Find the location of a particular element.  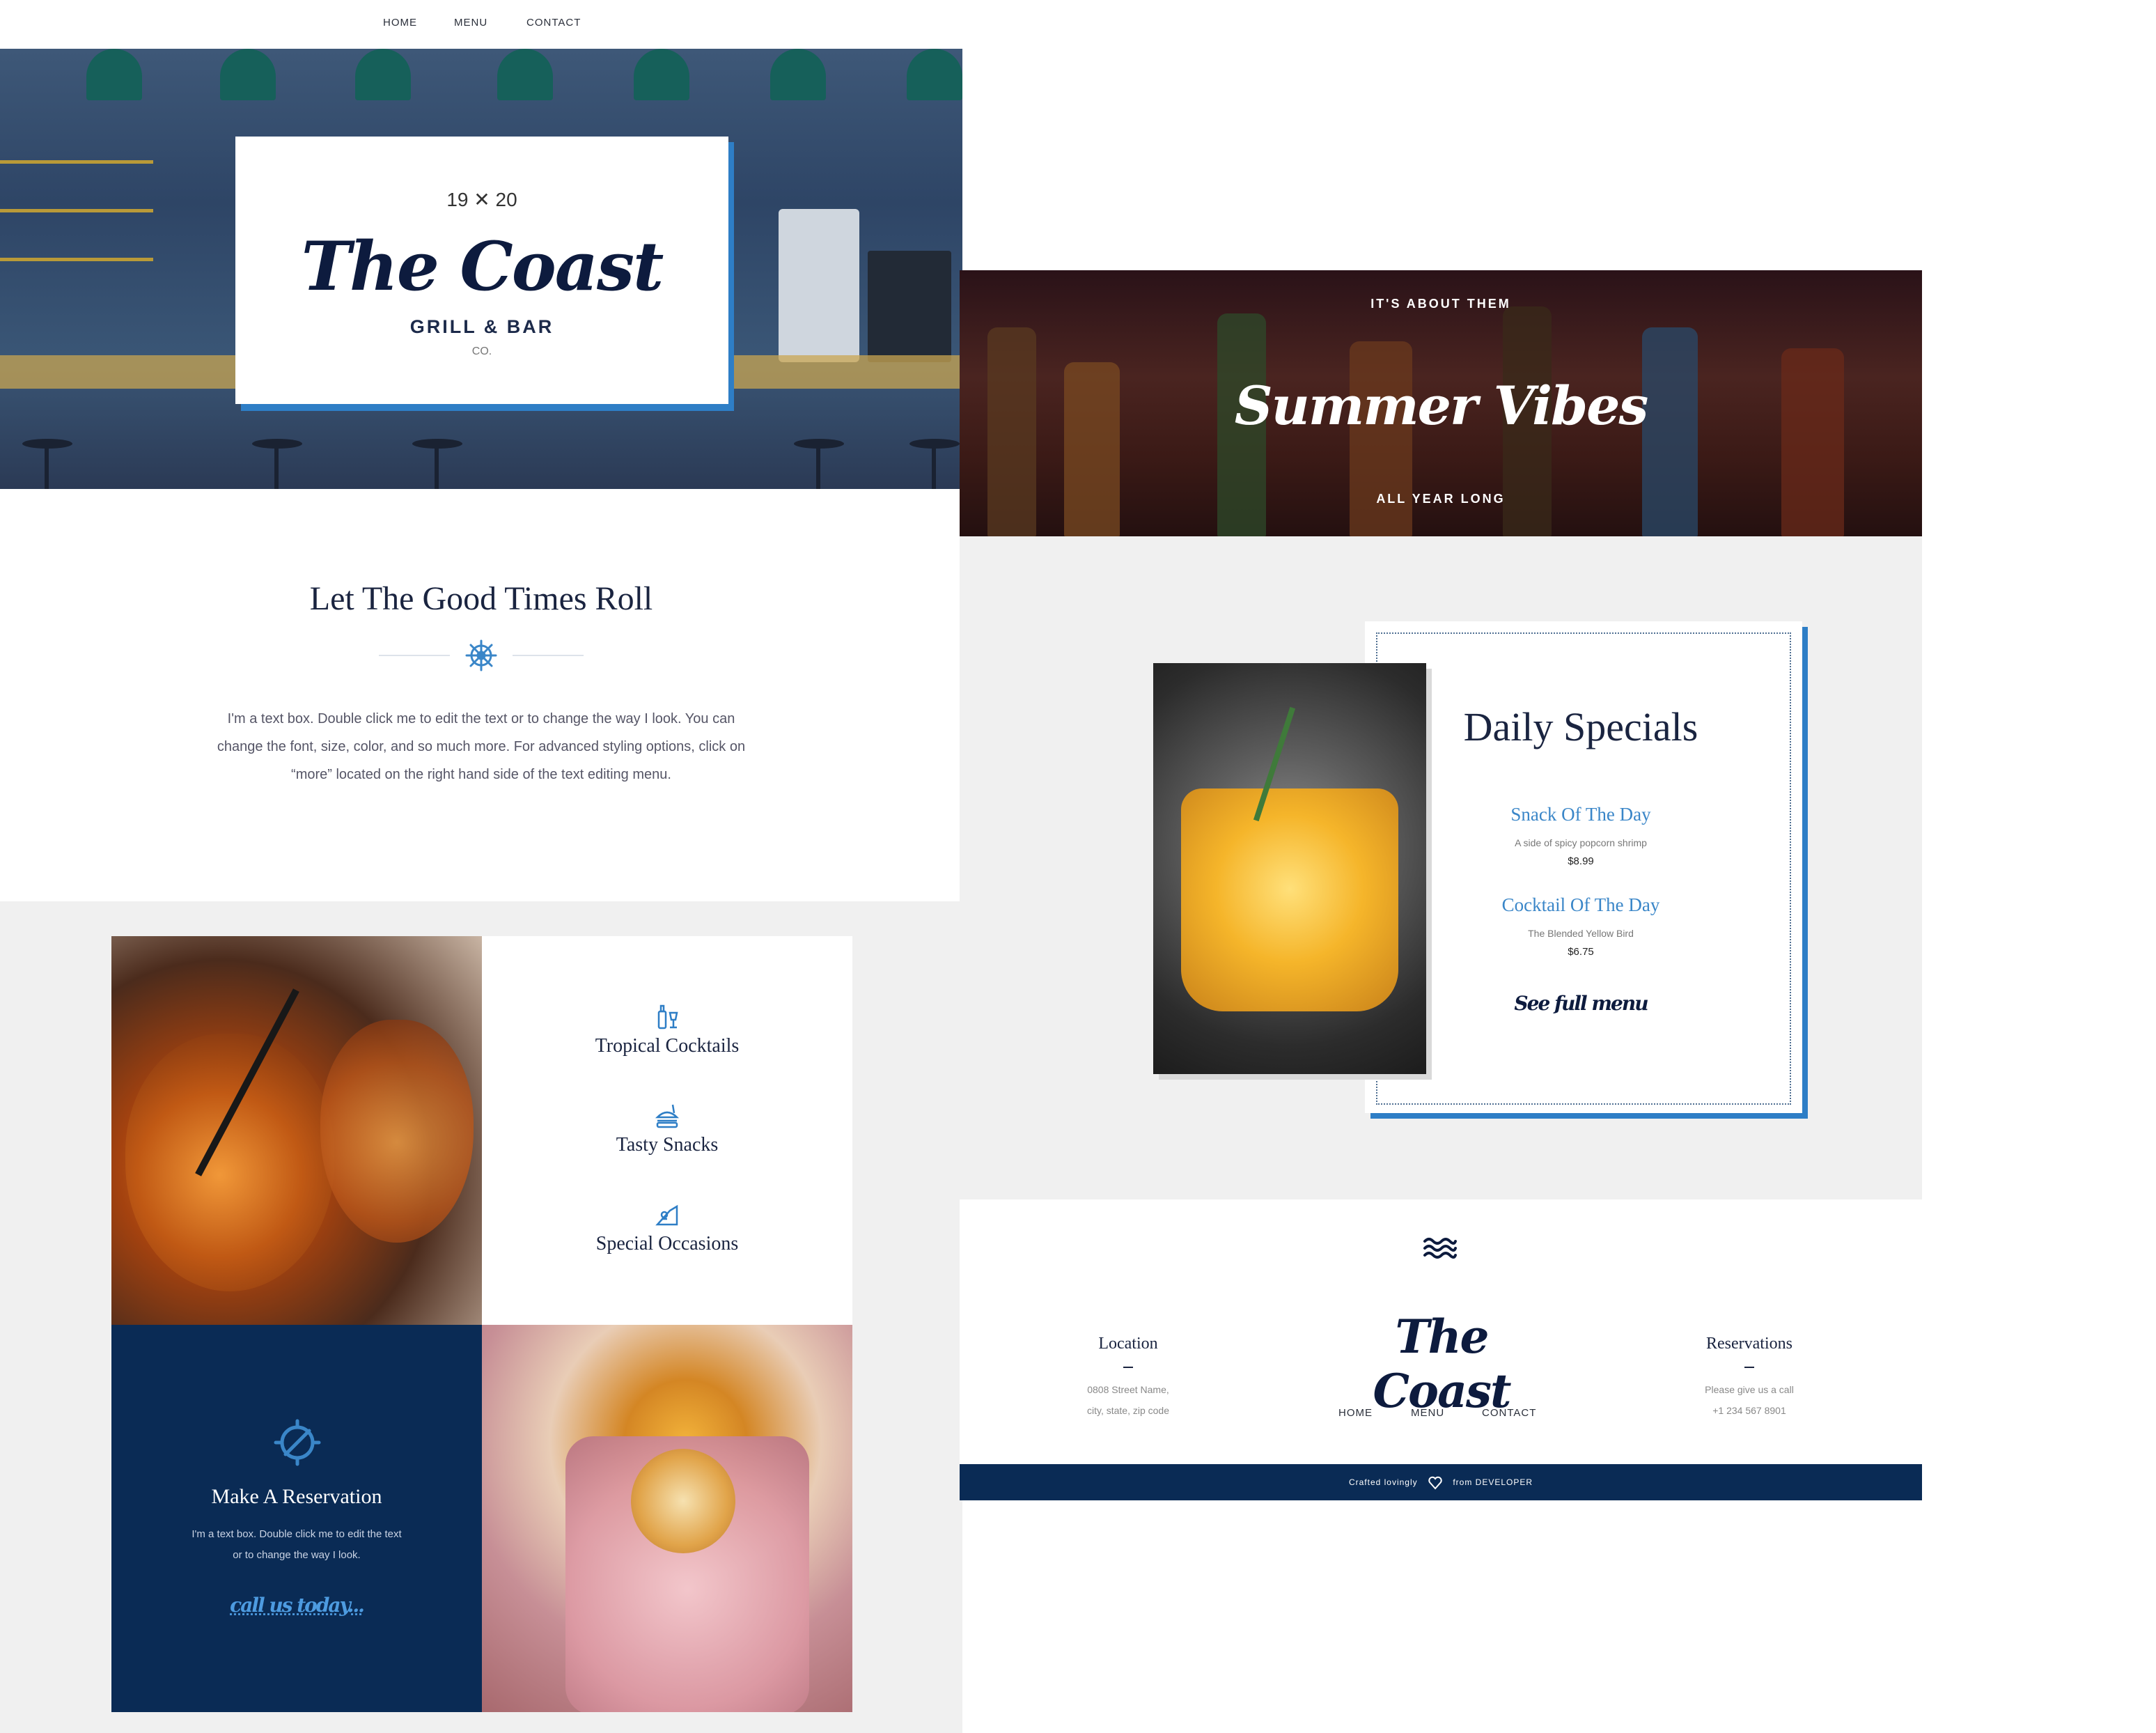

nav-menu-link: MENU is located at coordinates (470, 23).